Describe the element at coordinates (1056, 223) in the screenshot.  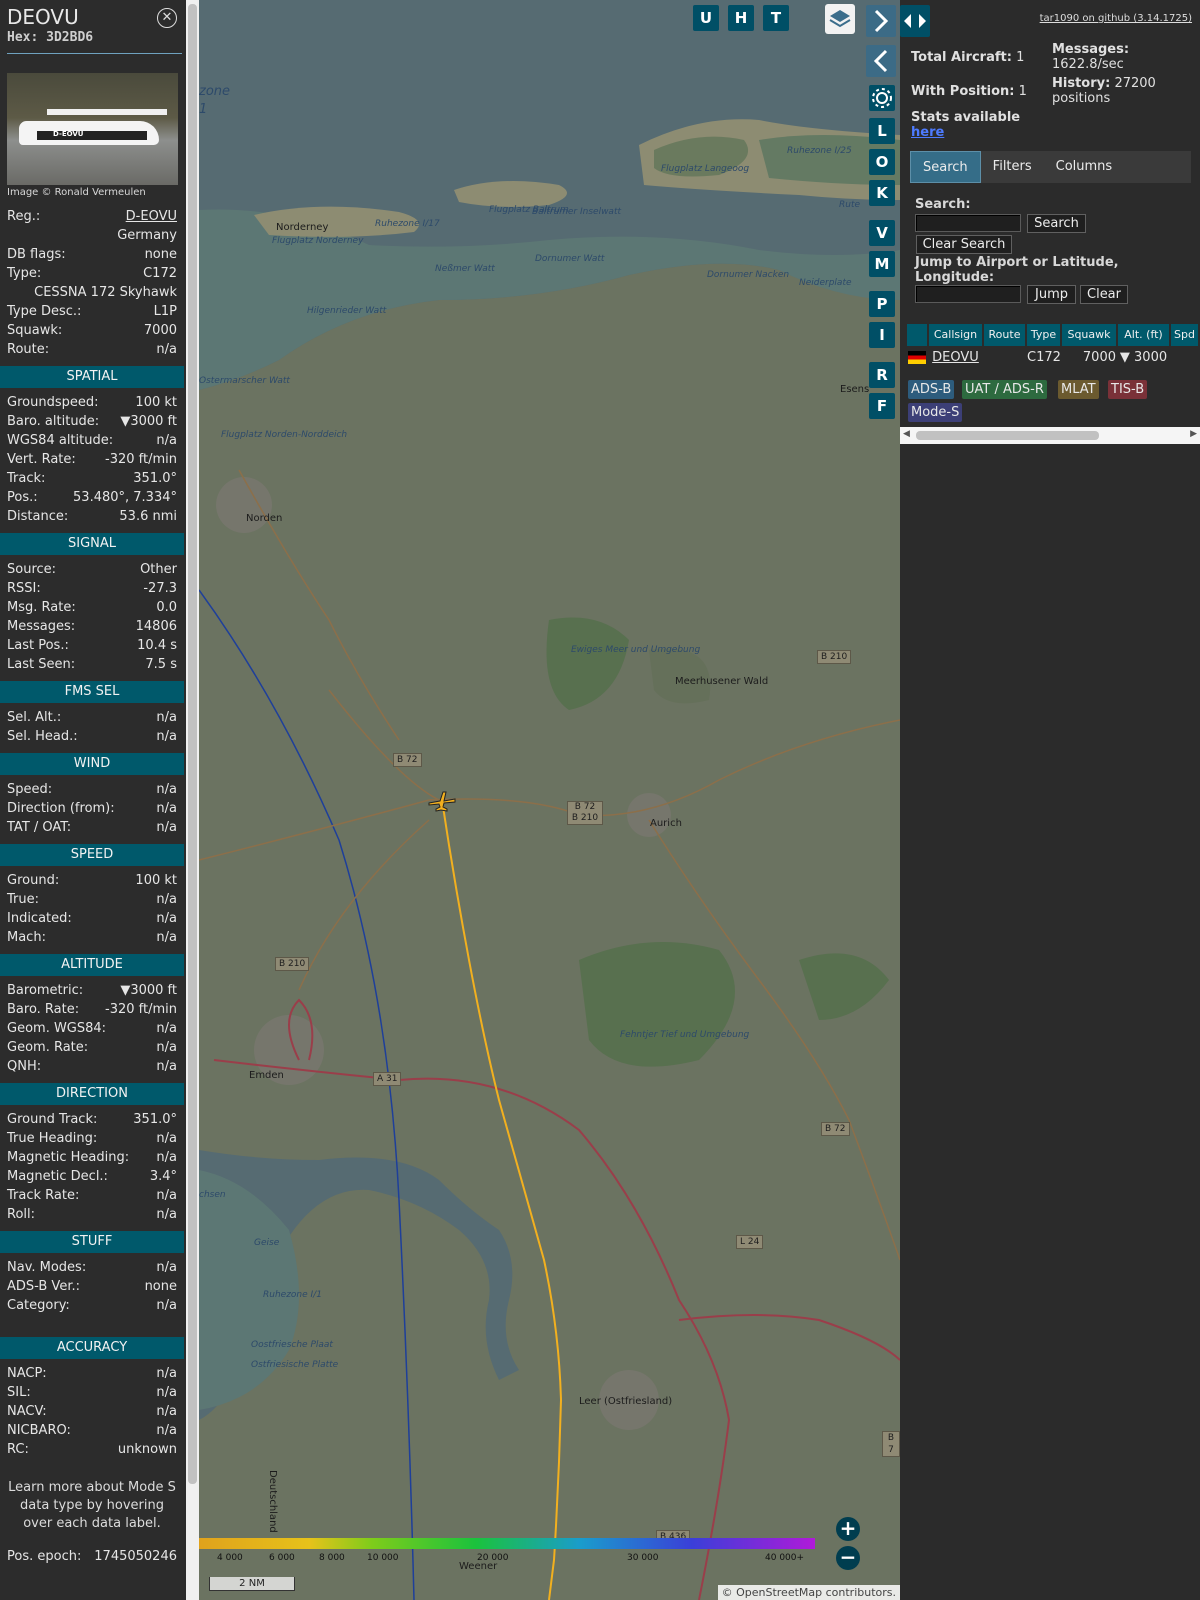
I see `search-button: Search` at that location.